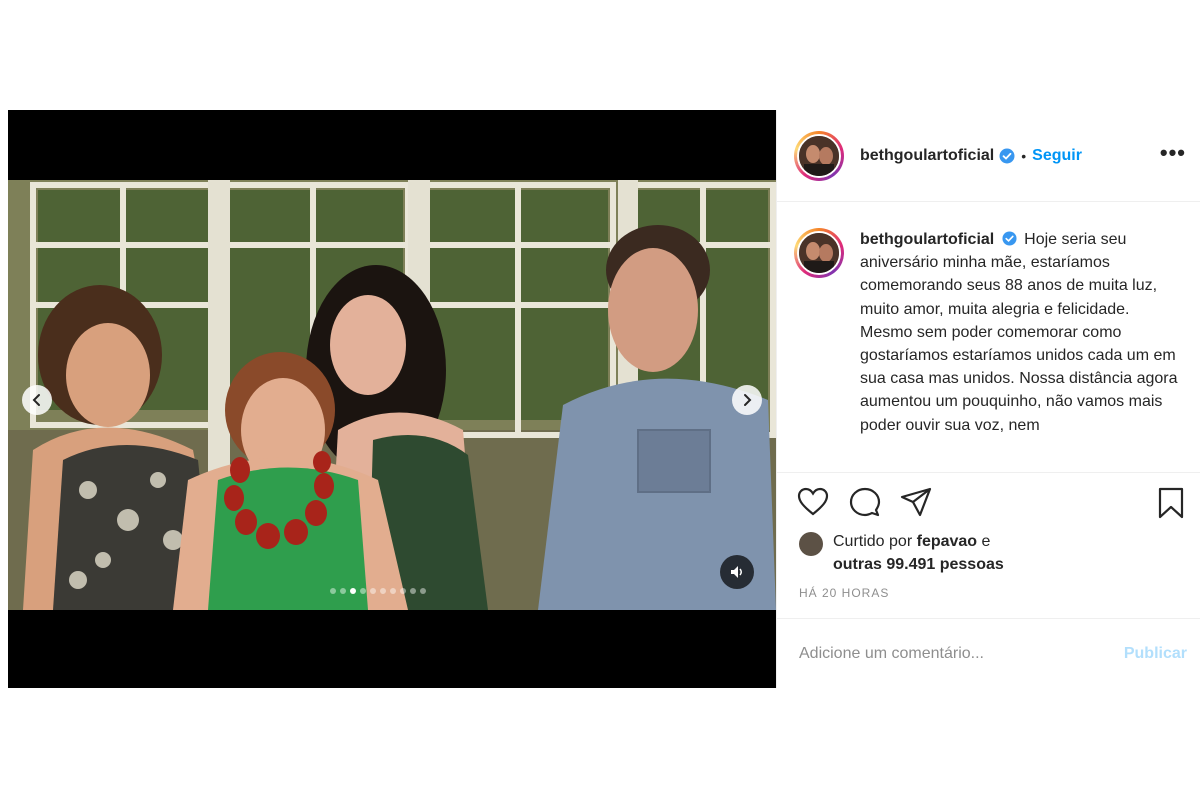  What do you see at coordinates (927, 239) in the screenshot?
I see `caption-username: bethgoulartoficial` at bounding box center [927, 239].